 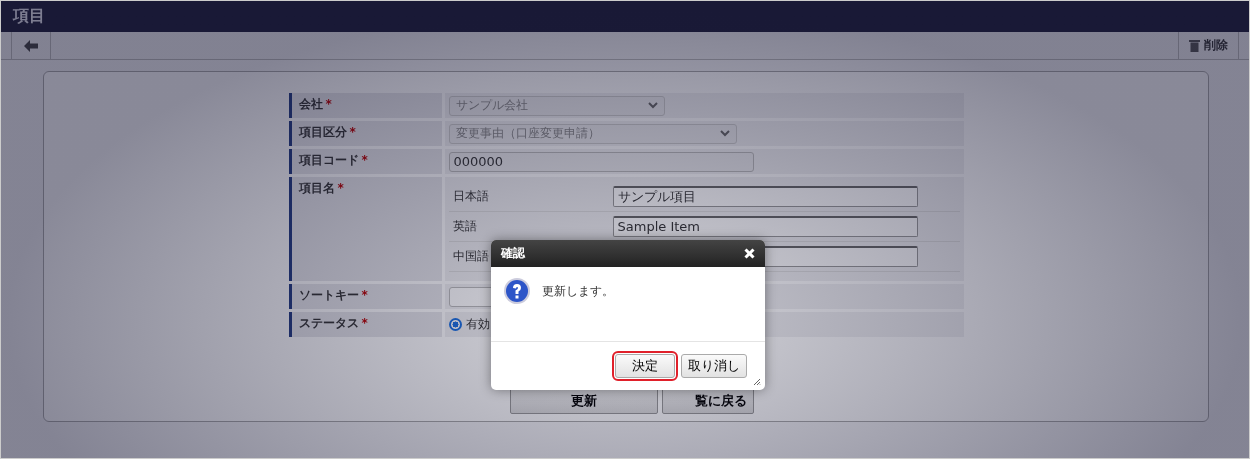 I want to click on page-title: 項目, so click(x=29, y=16).